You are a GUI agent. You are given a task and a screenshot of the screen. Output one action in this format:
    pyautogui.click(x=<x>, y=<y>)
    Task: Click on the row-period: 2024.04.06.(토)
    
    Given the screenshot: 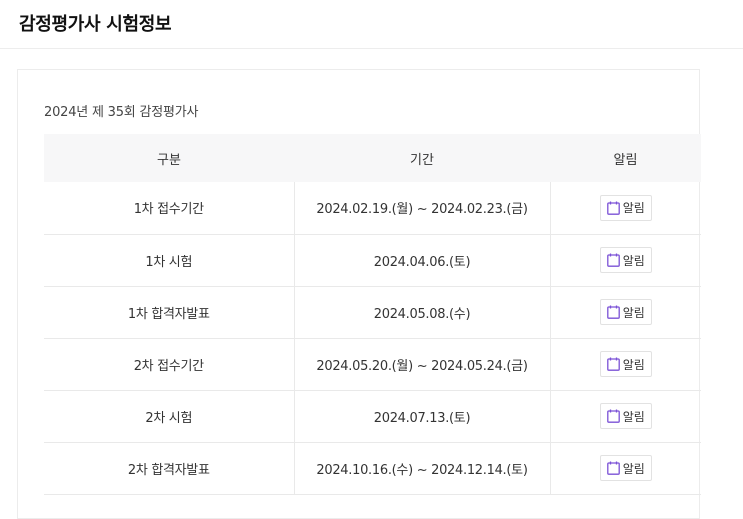 What is the action you would take?
    pyautogui.click(x=422, y=260)
    